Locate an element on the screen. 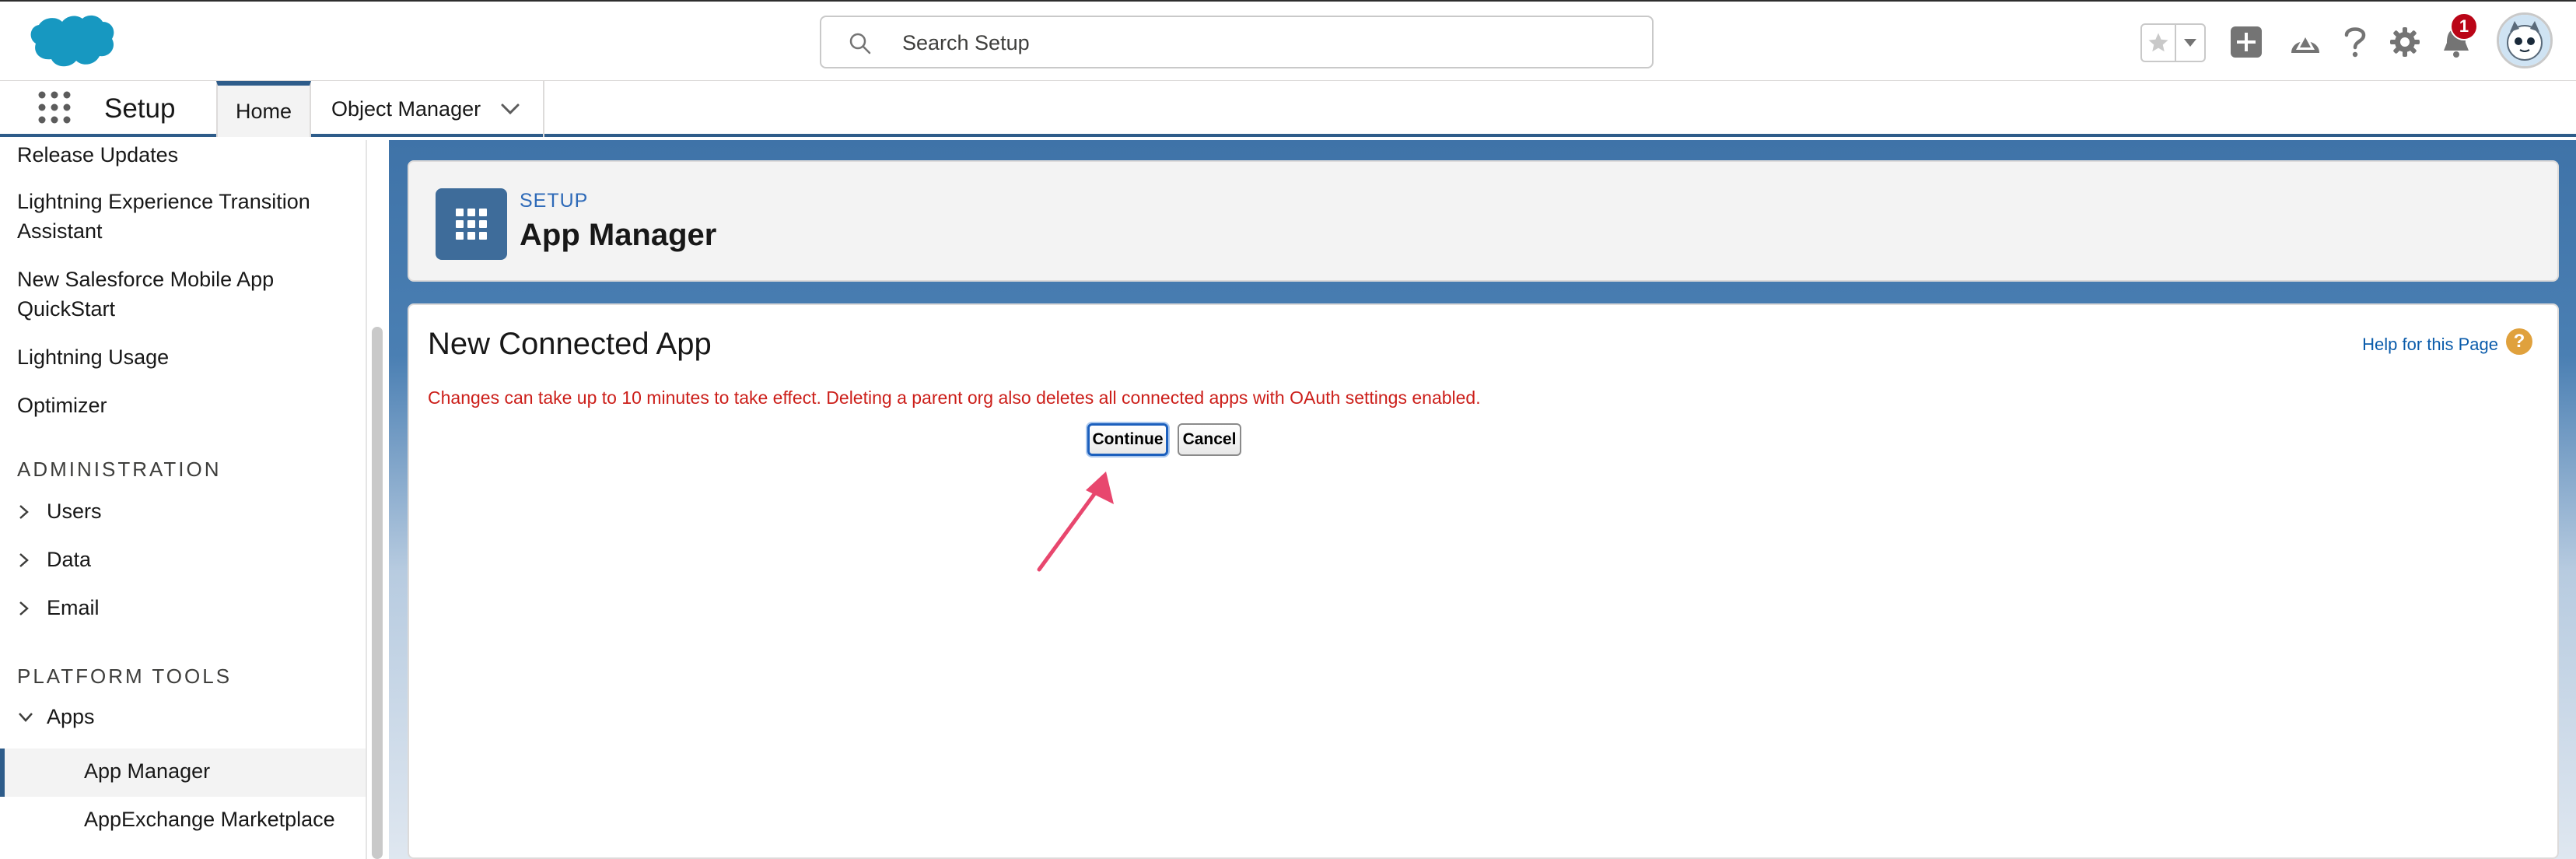  sidebar-item-email: Email is located at coordinates (59, 608).